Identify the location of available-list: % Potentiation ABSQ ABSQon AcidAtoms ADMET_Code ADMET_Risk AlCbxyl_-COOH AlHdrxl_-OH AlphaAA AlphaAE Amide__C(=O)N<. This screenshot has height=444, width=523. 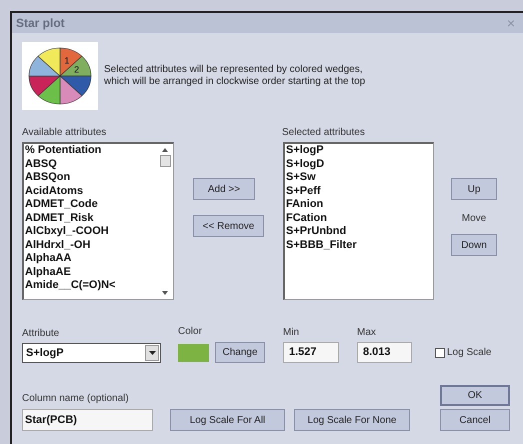
(98, 221).